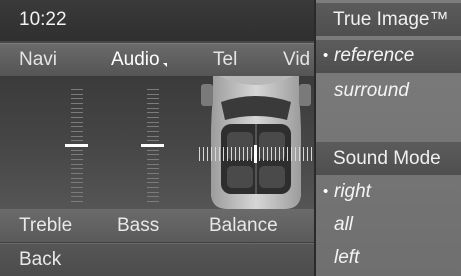  I want to click on car-top-view, so click(255, 142).